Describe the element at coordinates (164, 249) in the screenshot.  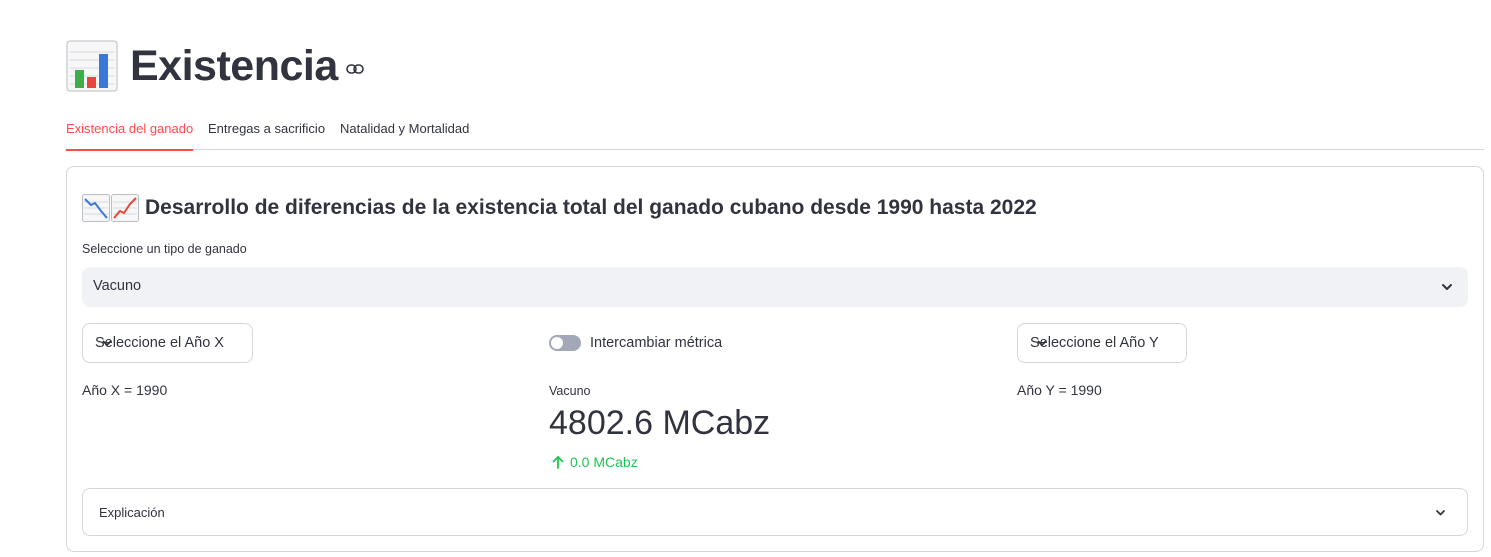
I see `livestock-select-label: Seleccione un tipo de ganado` at that location.